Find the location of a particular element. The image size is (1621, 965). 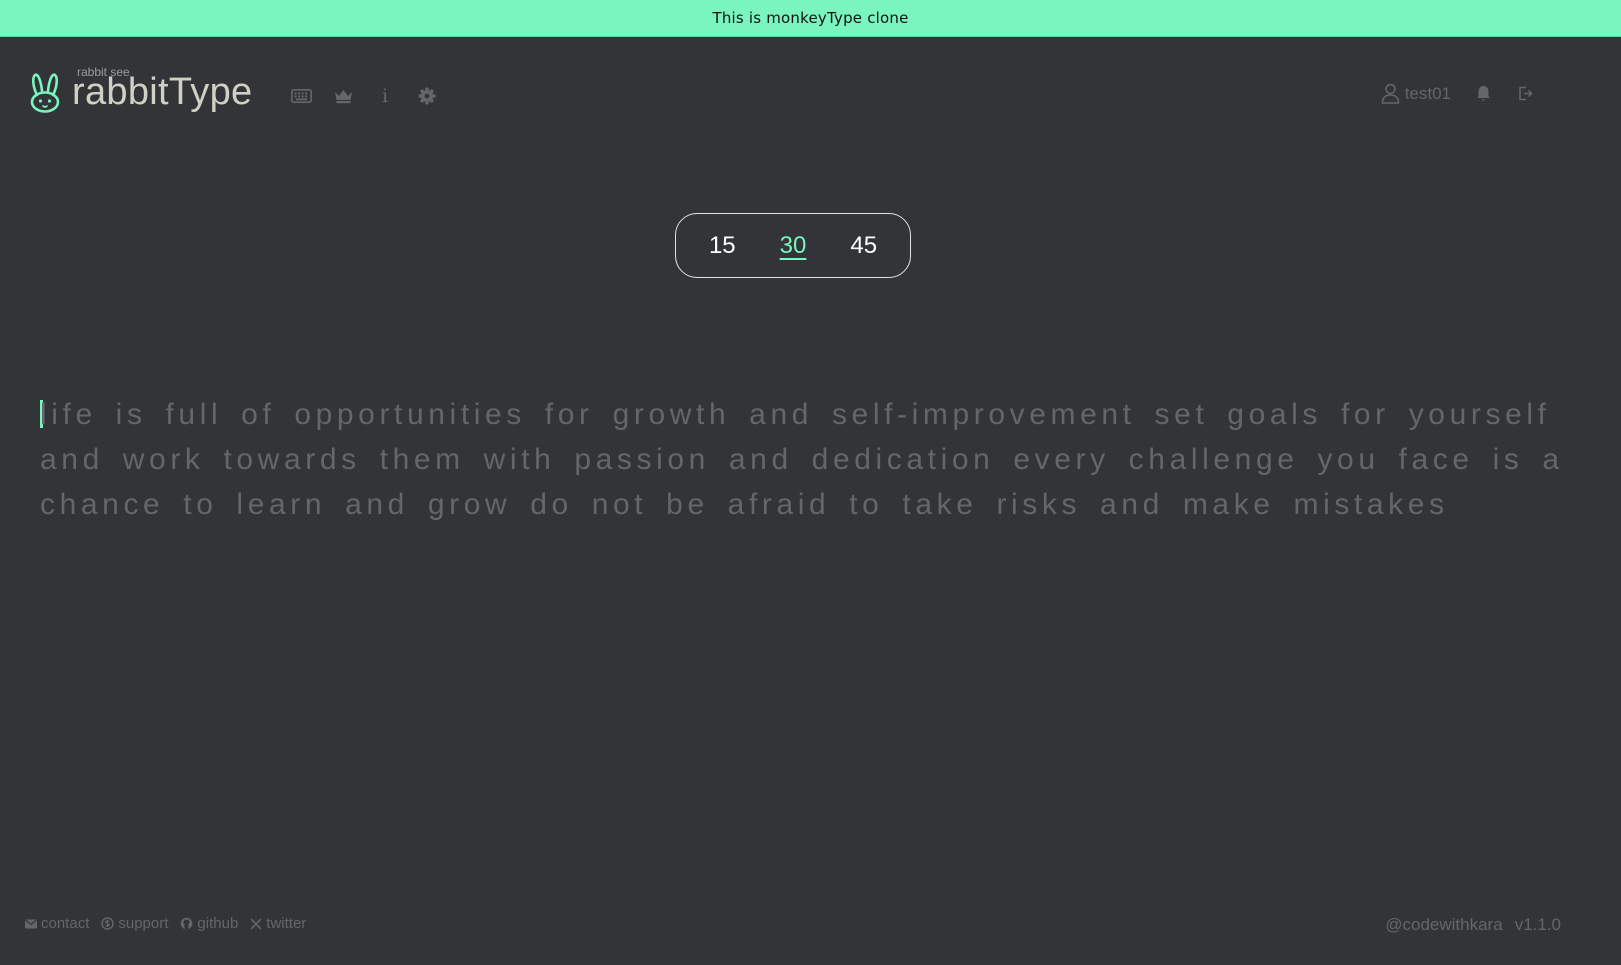

logo: rabbit see rabbitType is located at coordinates (140, 89).